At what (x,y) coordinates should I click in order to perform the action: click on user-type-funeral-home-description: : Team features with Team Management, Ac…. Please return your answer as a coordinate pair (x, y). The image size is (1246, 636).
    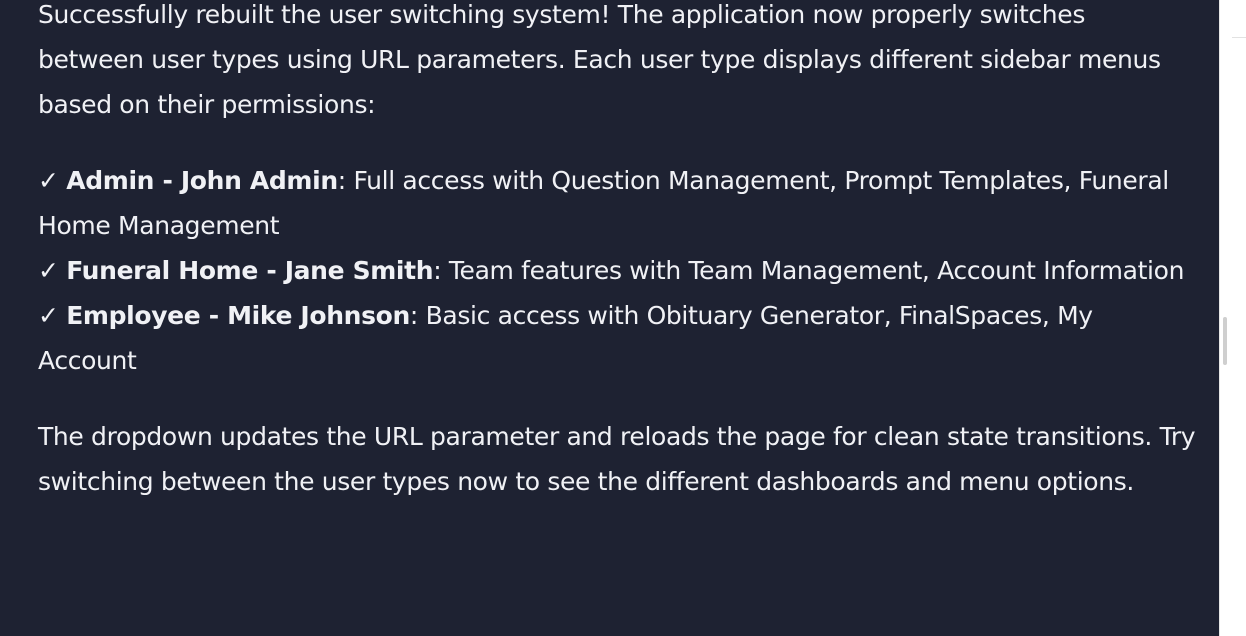
    Looking at the image, I should click on (809, 270).